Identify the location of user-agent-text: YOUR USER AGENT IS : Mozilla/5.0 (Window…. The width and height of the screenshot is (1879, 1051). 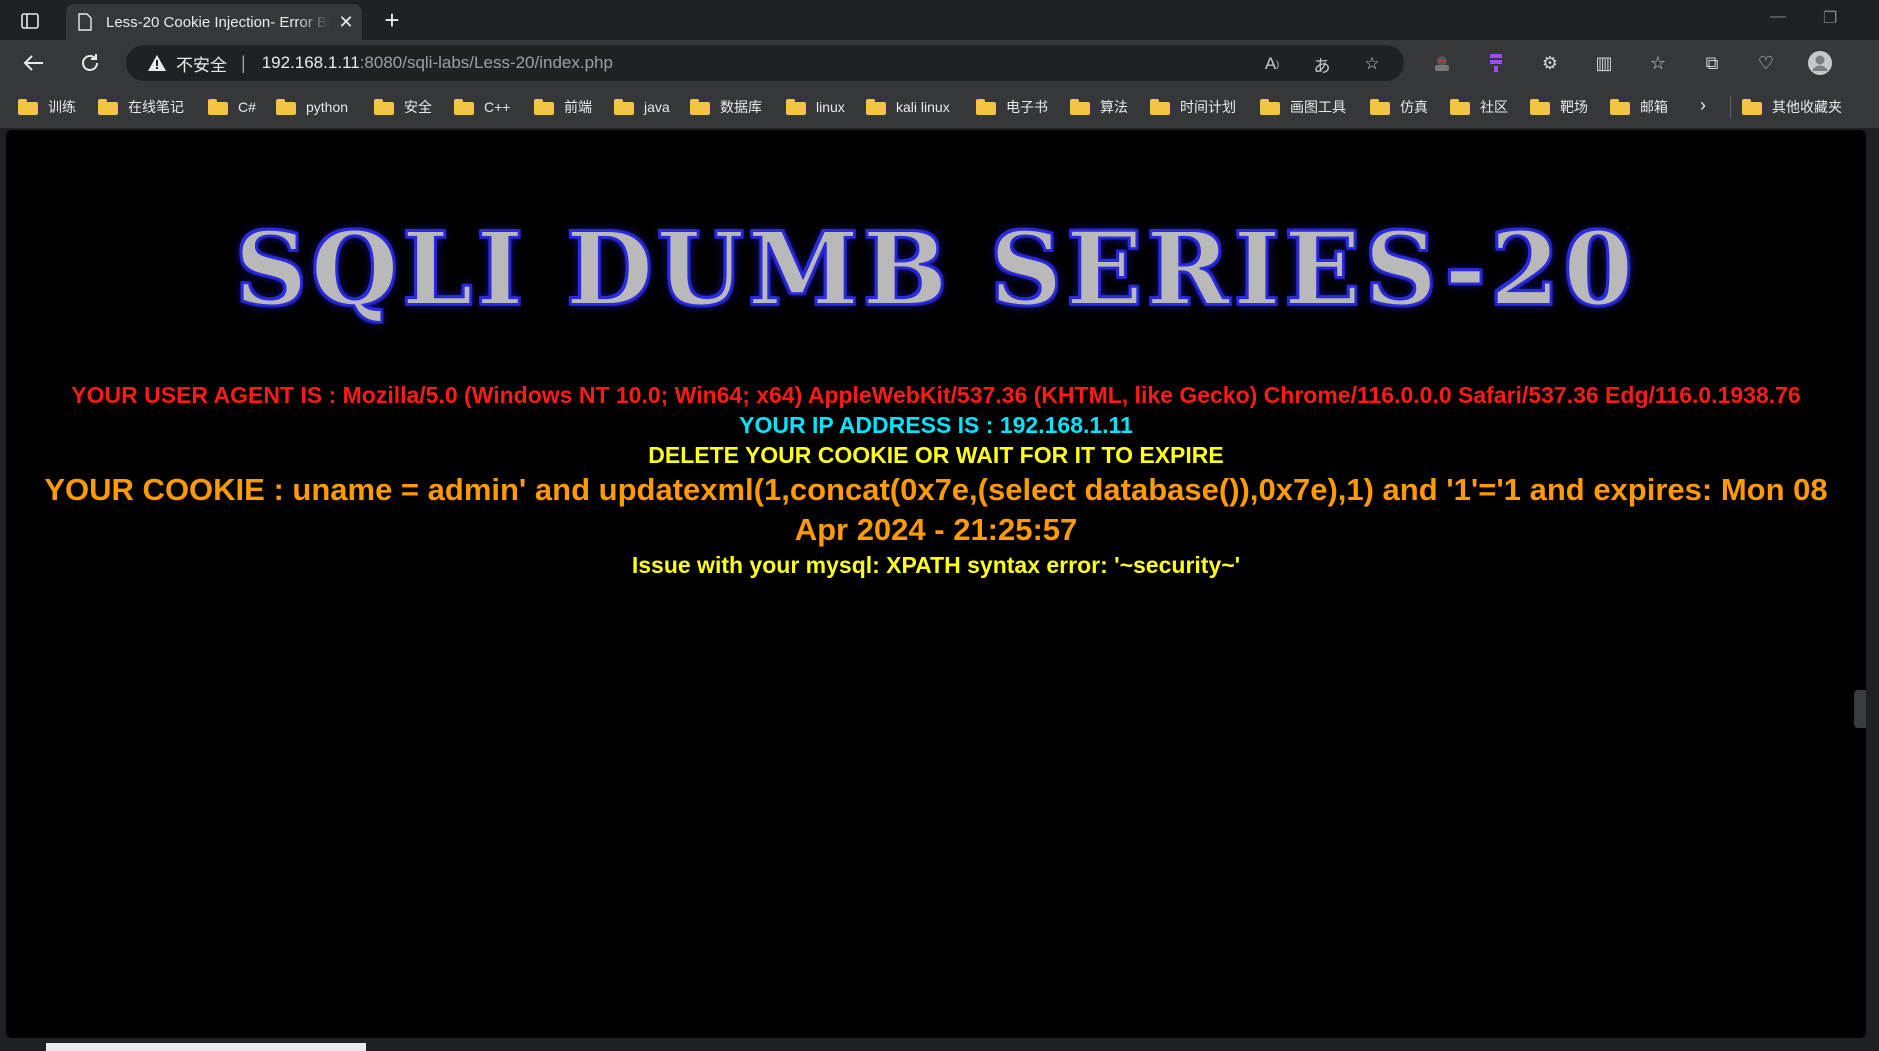
(936, 395).